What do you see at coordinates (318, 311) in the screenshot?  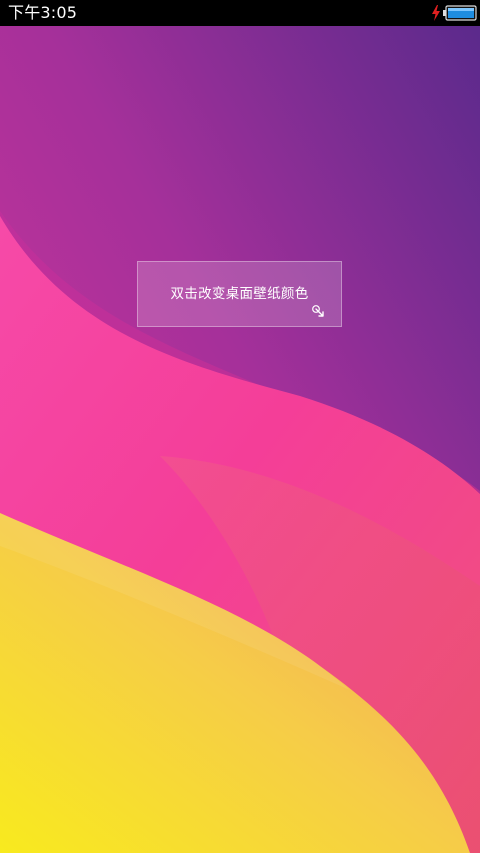 I see `double-tap-icon` at bounding box center [318, 311].